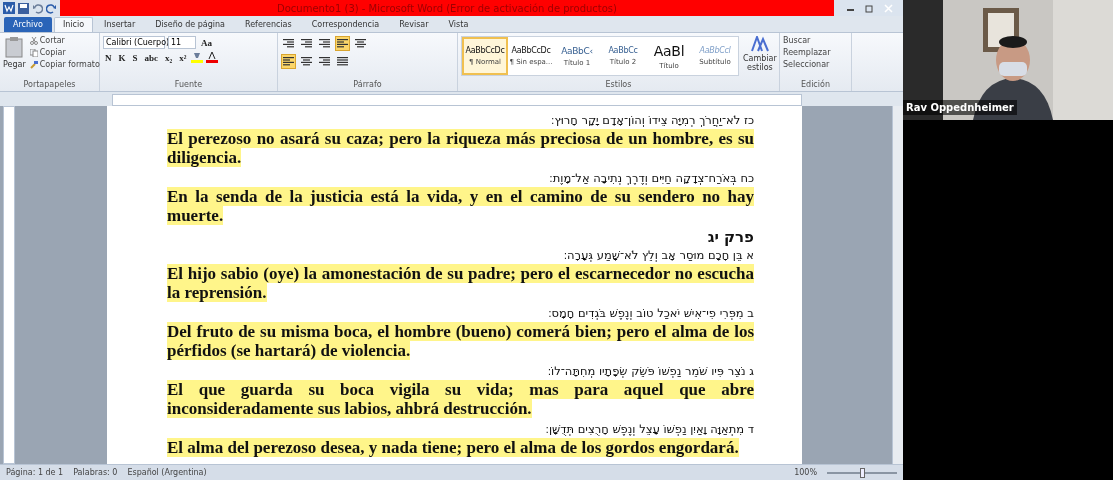  I want to click on word-count: Palabras: 0, so click(95, 472).